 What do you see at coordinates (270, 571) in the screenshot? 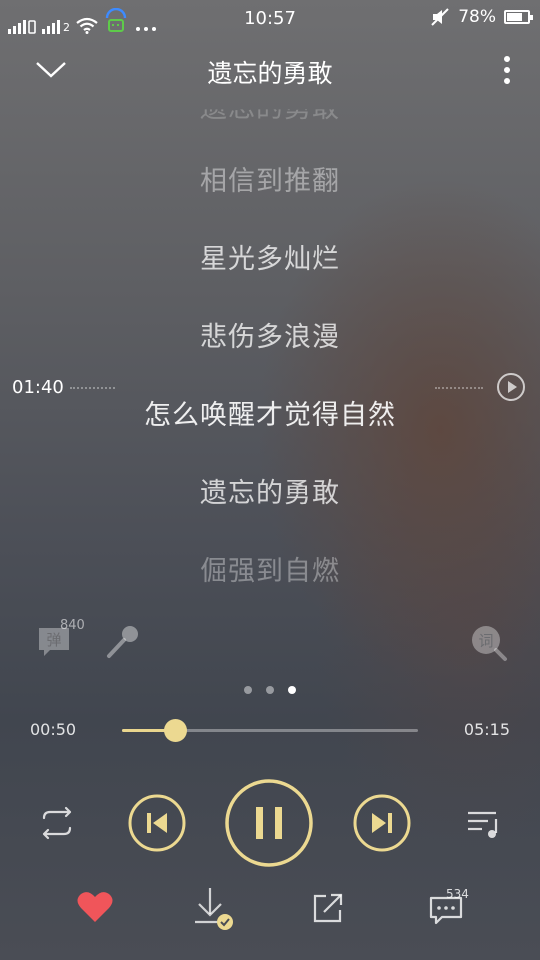
I see `lyric-line: 倔强到自燃` at bounding box center [270, 571].